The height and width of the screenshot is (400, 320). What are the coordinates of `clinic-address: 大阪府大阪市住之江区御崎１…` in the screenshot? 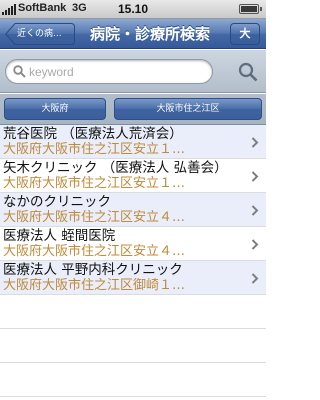 It's located at (94, 285).